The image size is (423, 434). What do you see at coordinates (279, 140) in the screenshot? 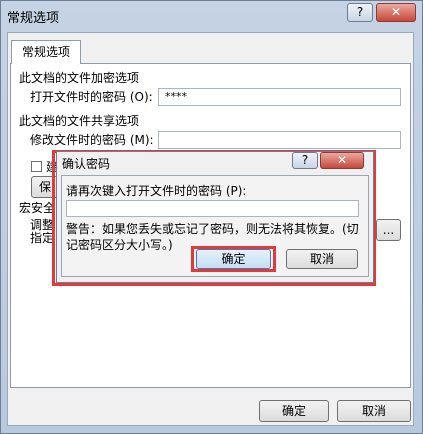
I see `modify-password-field` at bounding box center [279, 140].